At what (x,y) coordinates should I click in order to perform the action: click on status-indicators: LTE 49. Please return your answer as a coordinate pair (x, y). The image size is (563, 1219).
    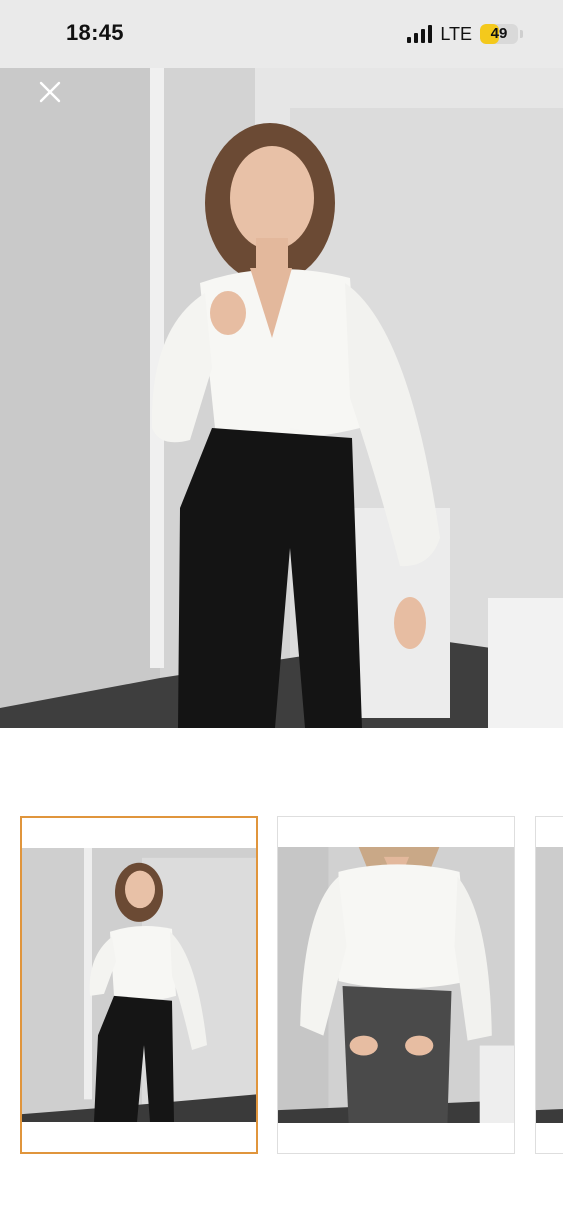
    Looking at the image, I should click on (465, 34).